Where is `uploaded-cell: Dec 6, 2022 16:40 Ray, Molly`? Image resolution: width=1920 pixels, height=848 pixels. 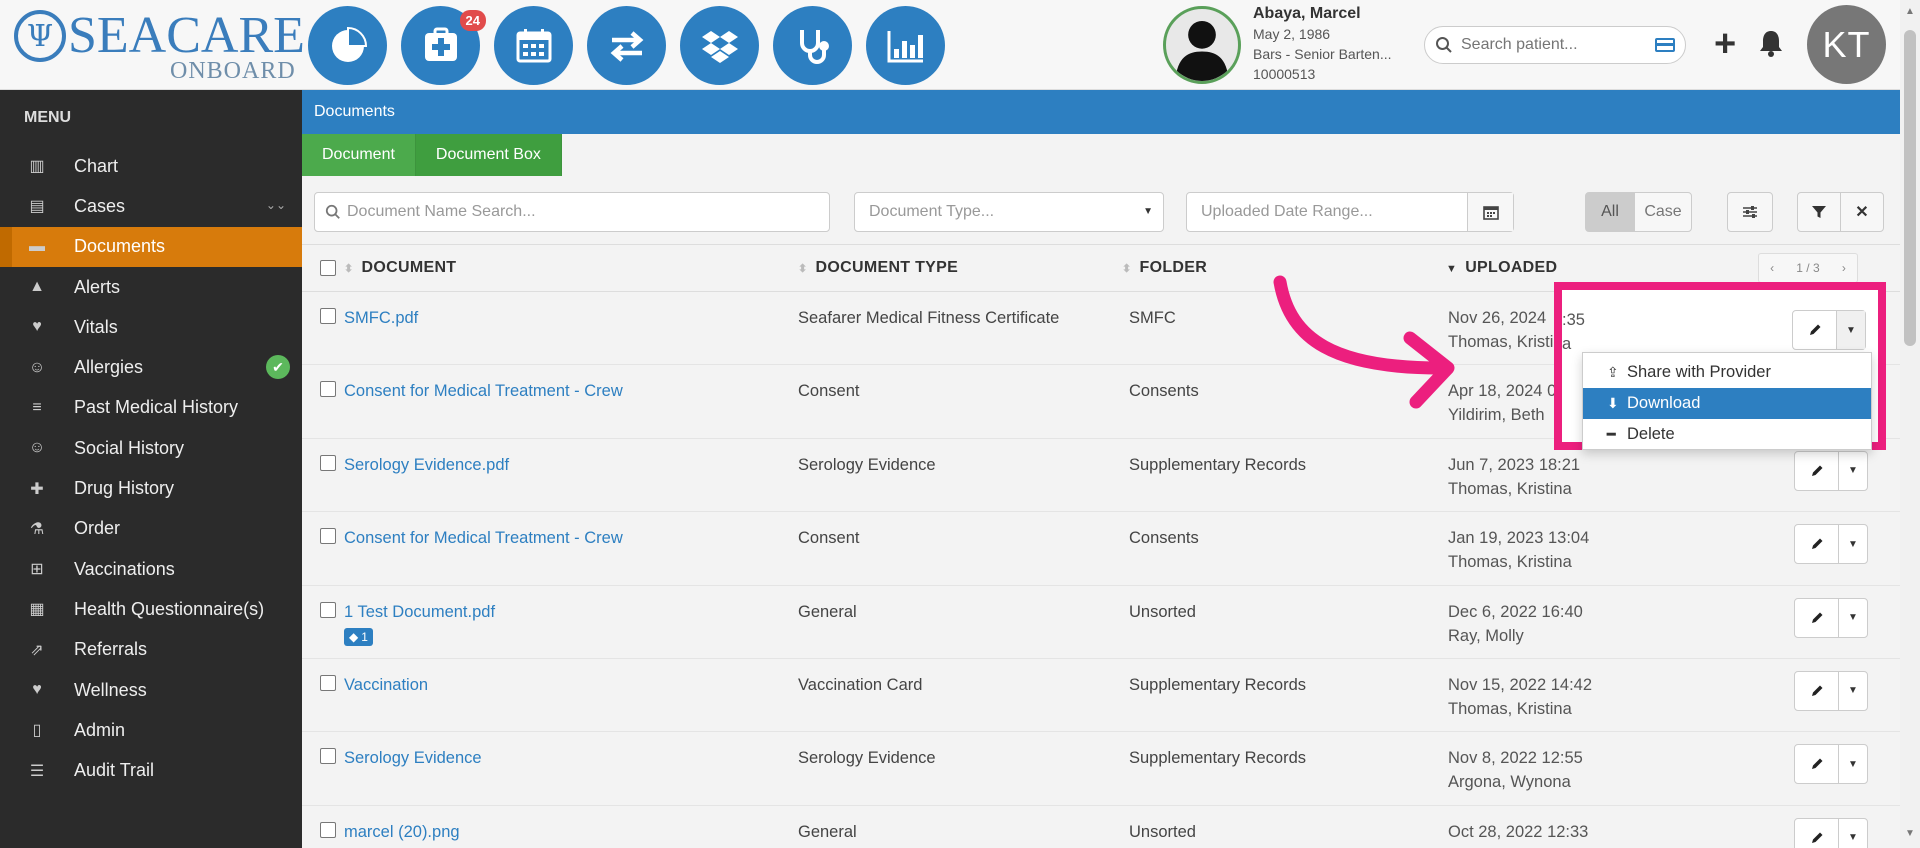 uploaded-cell: Dec 6, 2022 16:40 Ray, Molly is located at coordinates (1515, 623).